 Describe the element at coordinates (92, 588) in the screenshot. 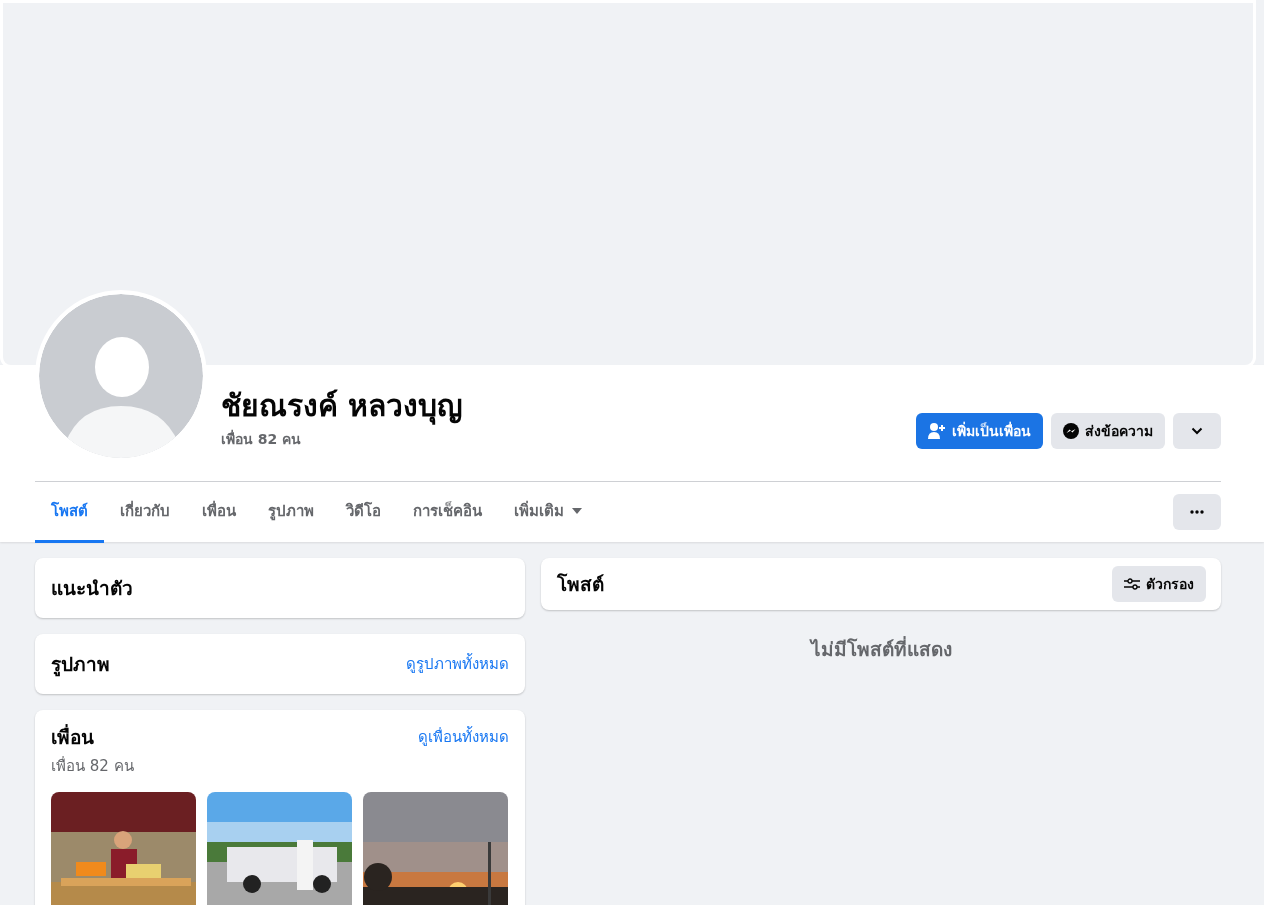

I see `card-title: แนะนำตัว` at that location.